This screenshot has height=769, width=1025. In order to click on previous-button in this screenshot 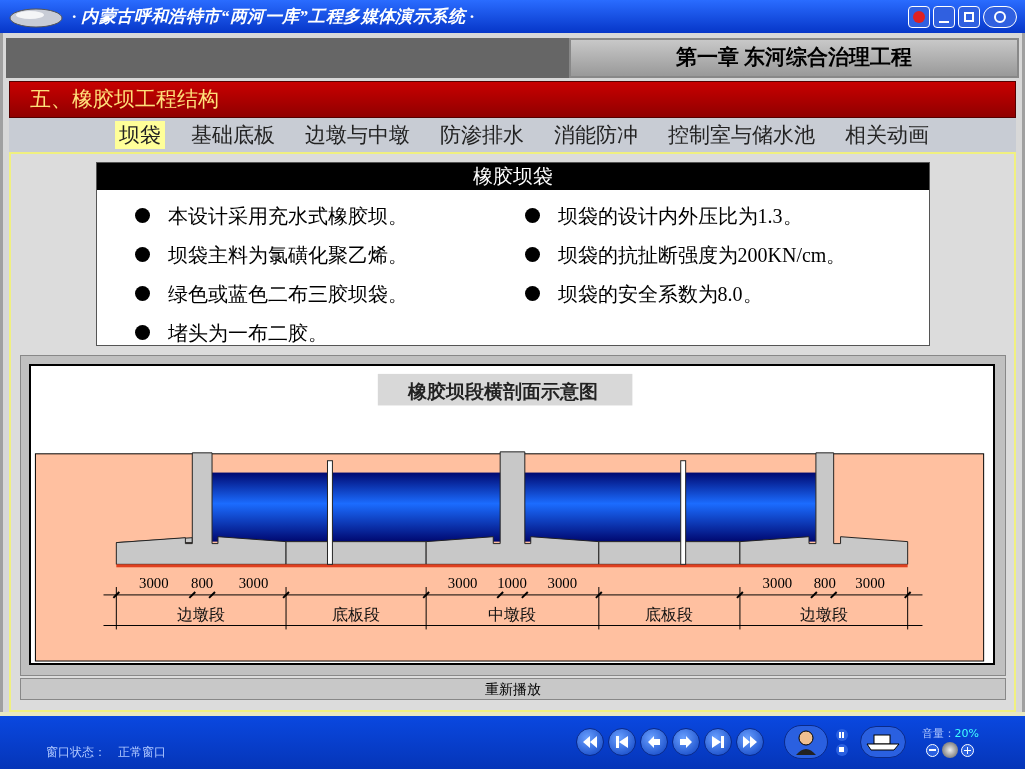, I will do `click(653, 742)`.